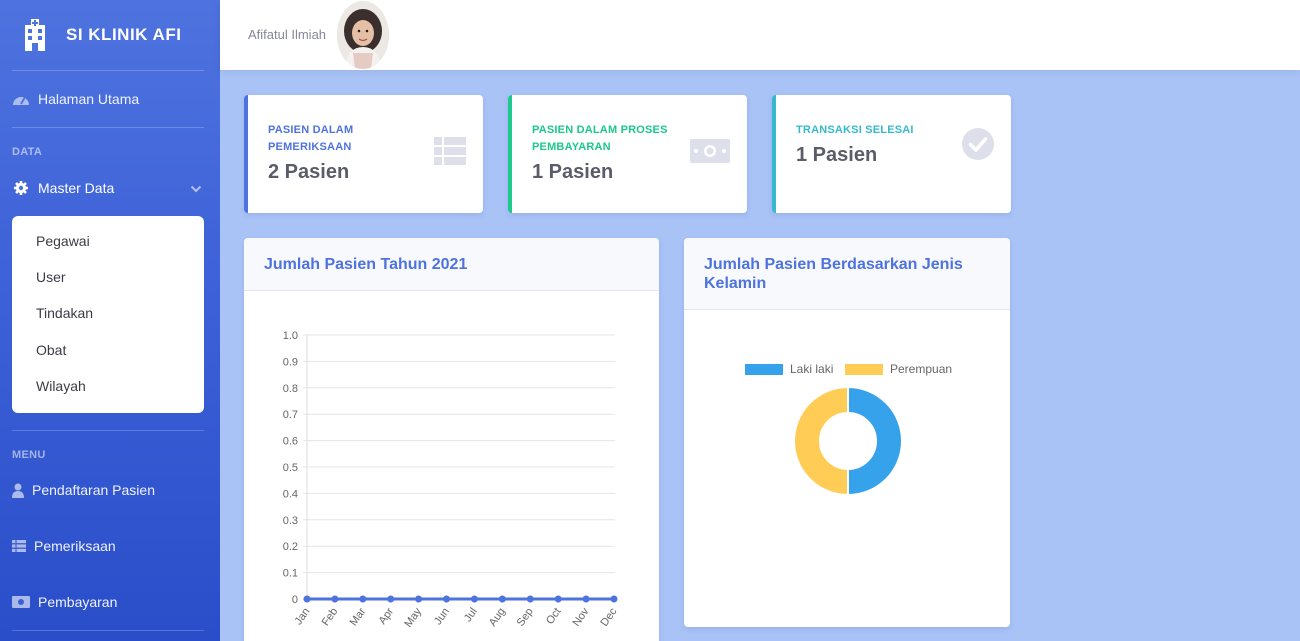  I want to click on chevron-down-icon, so click(196, 188).